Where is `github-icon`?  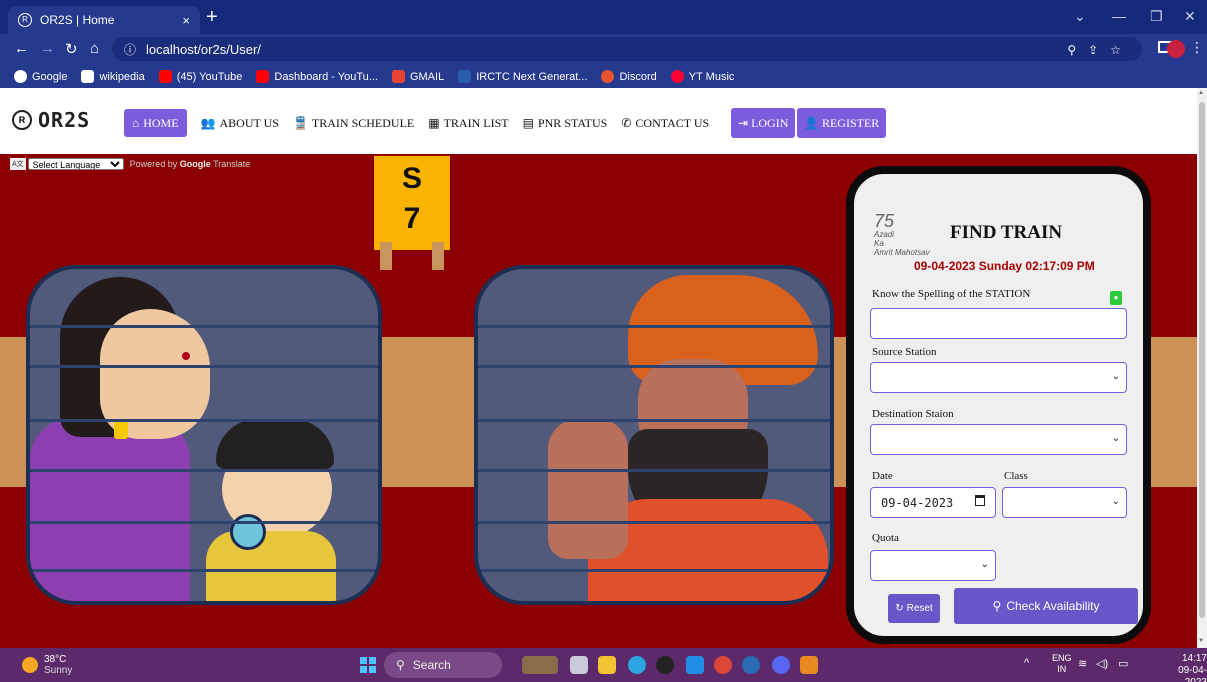 github-icon is located at coordinates (665, 665).